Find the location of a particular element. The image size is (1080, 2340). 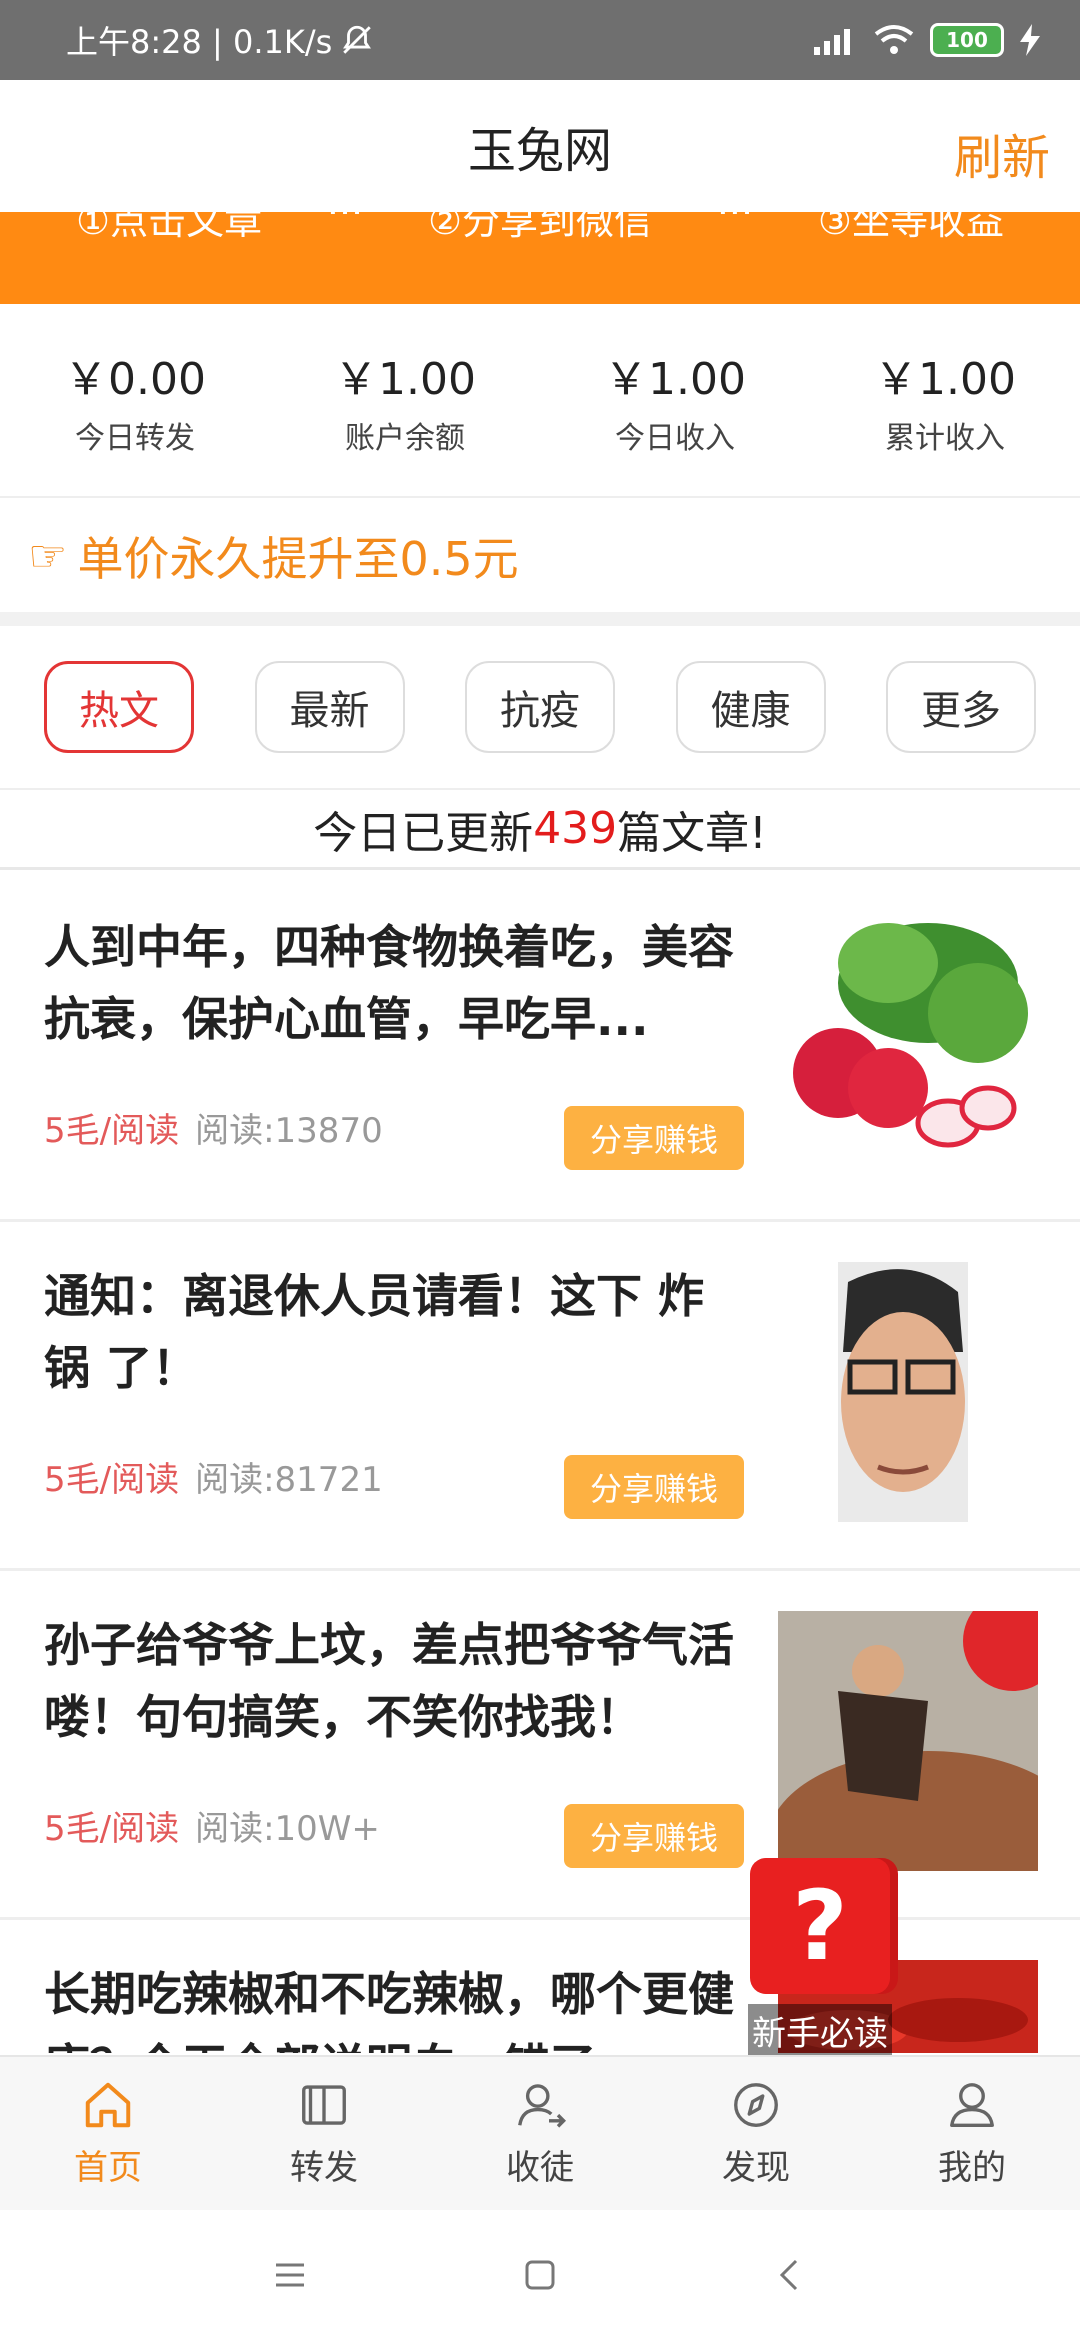

stat-value: ￥0.00 is located at coordinates (135, 379).